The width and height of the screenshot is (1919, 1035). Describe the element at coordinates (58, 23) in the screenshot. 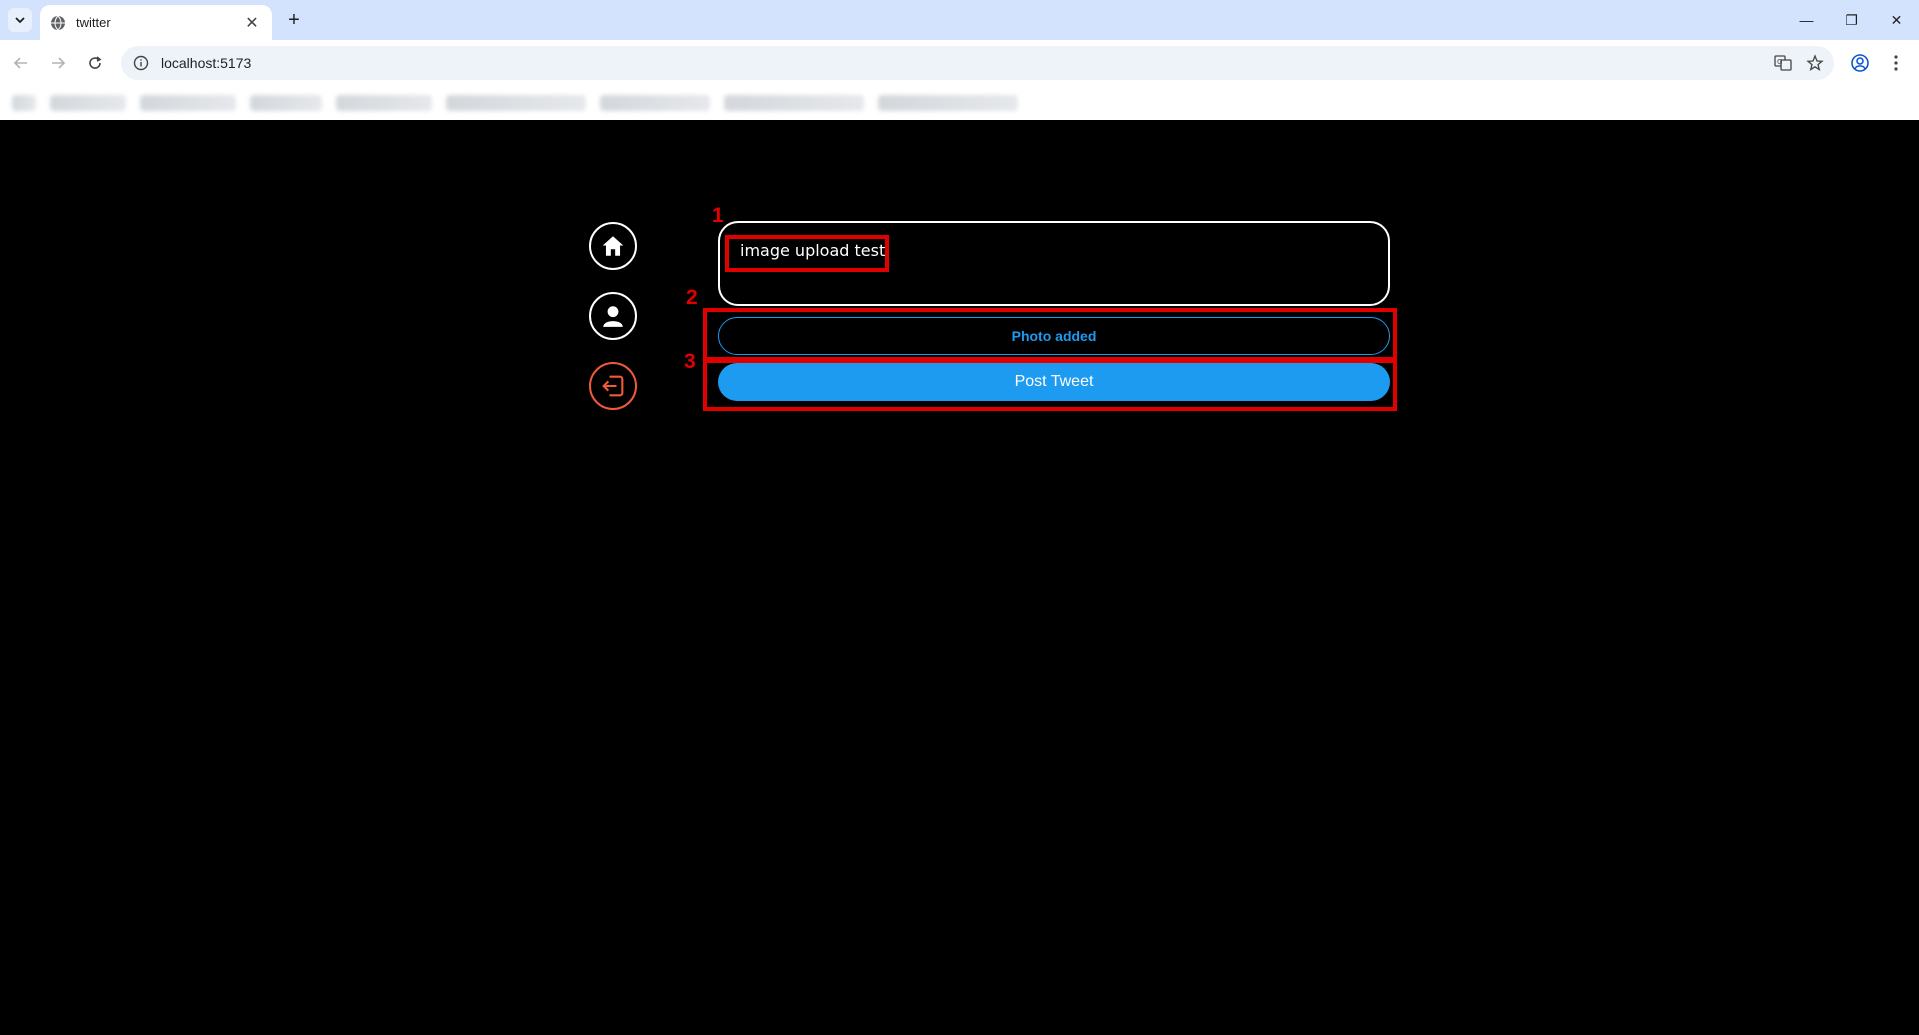

I see `globe-icon` at that location.